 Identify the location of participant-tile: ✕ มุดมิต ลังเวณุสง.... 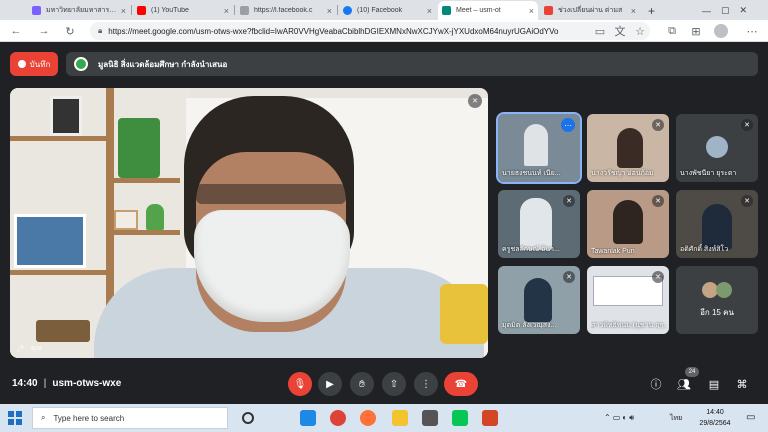
(539, 300).